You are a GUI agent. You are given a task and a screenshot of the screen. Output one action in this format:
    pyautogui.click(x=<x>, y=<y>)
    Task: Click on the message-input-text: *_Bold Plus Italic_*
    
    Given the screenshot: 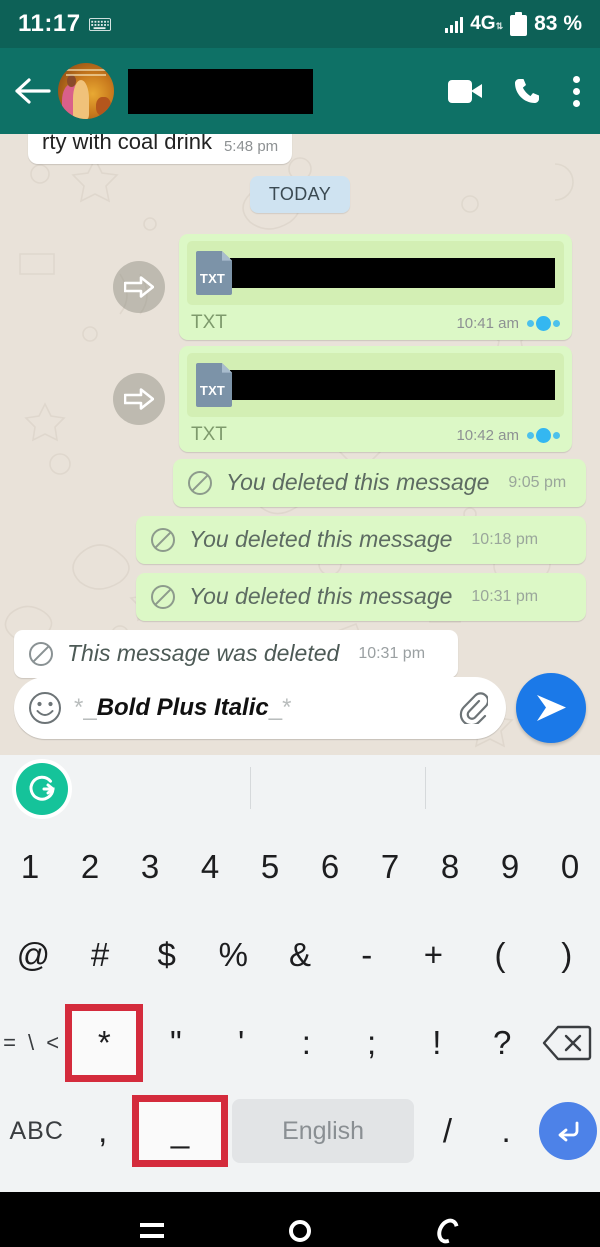 What is the action you would take?
    pyautogui.click(x=260, y=708)
    